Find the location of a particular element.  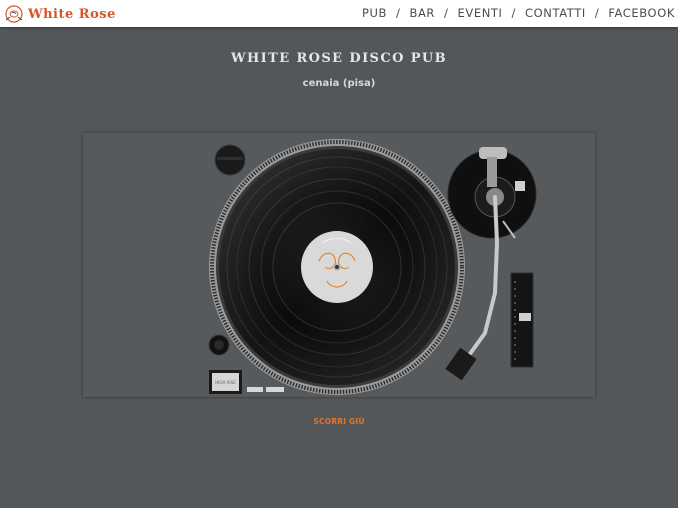

nav-item-pub: PUB is located at coordinates (374, 13).